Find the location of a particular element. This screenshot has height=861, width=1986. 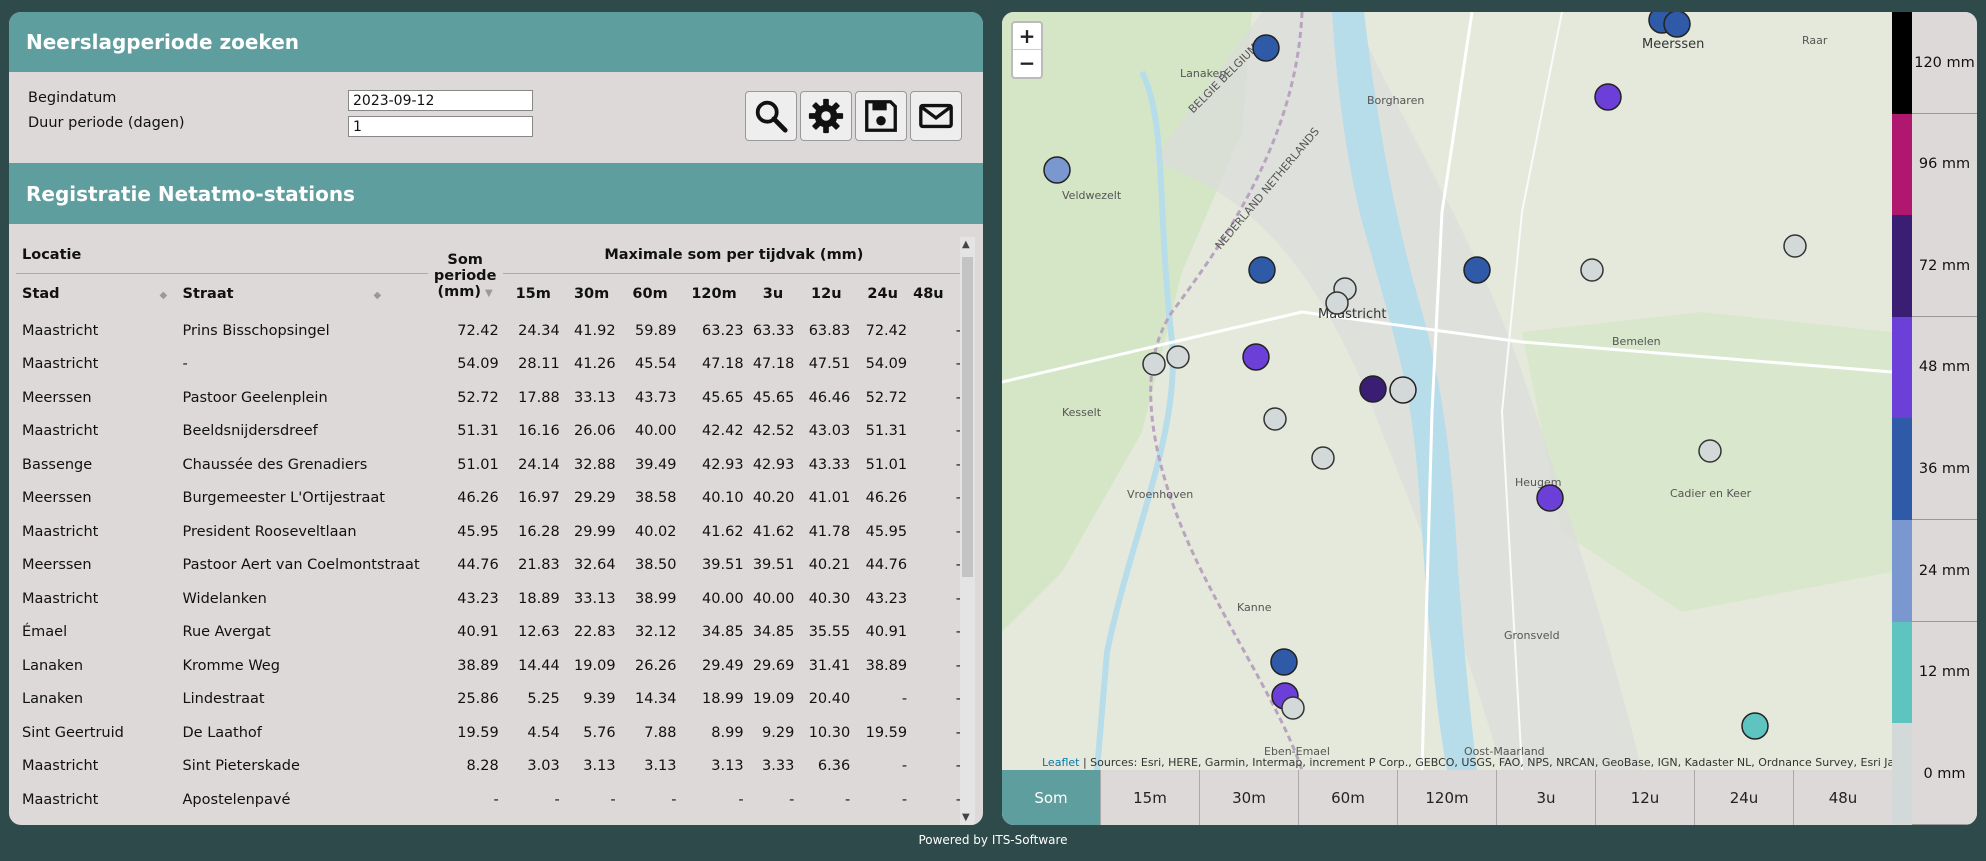

period-header-120m: 120m is located at coordinates (714, 293).